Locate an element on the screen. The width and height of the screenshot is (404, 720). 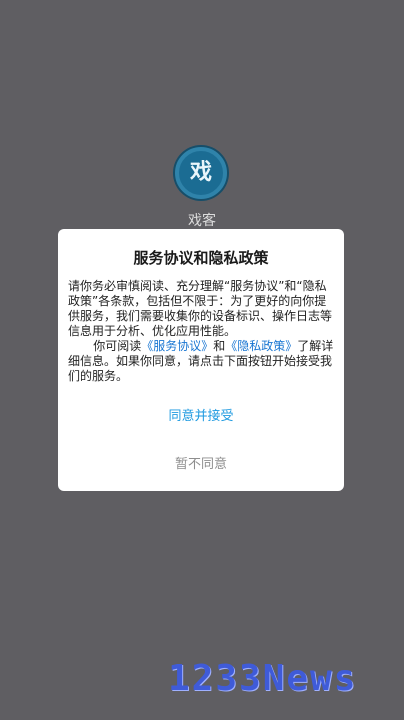
privacy-policy-link: 《隐私政策》 is located at coordinates (261, 346).